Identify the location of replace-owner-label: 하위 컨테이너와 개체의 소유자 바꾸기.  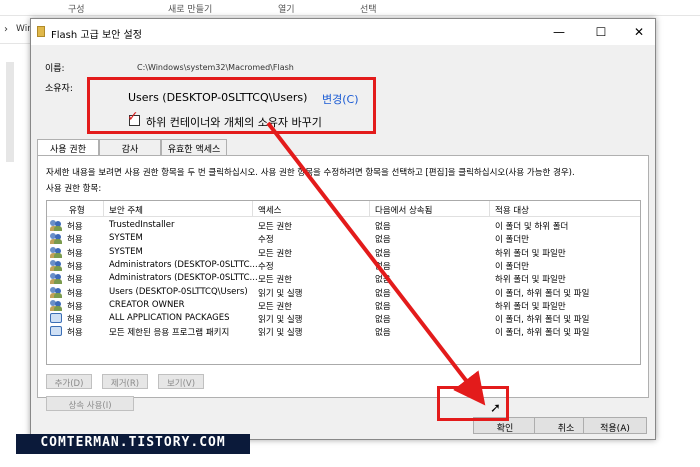
(234, 122).